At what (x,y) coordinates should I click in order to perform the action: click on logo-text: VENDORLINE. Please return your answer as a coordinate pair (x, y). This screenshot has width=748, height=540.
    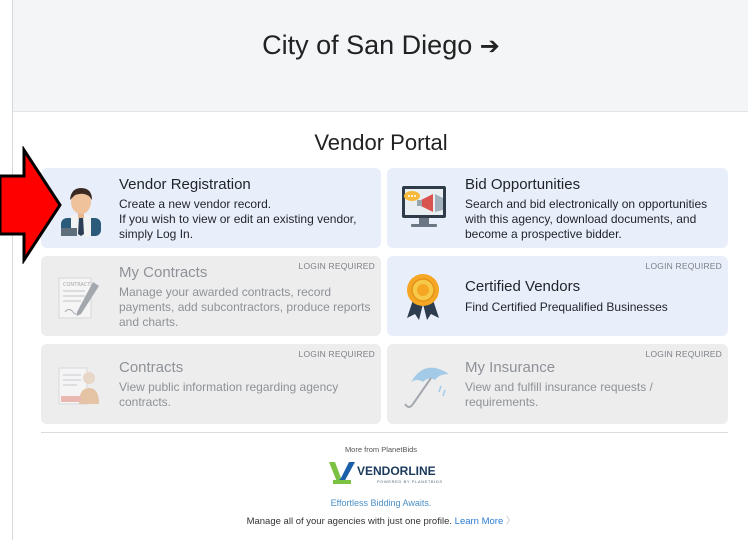
    Looking at the image, I should click on (396, 471).